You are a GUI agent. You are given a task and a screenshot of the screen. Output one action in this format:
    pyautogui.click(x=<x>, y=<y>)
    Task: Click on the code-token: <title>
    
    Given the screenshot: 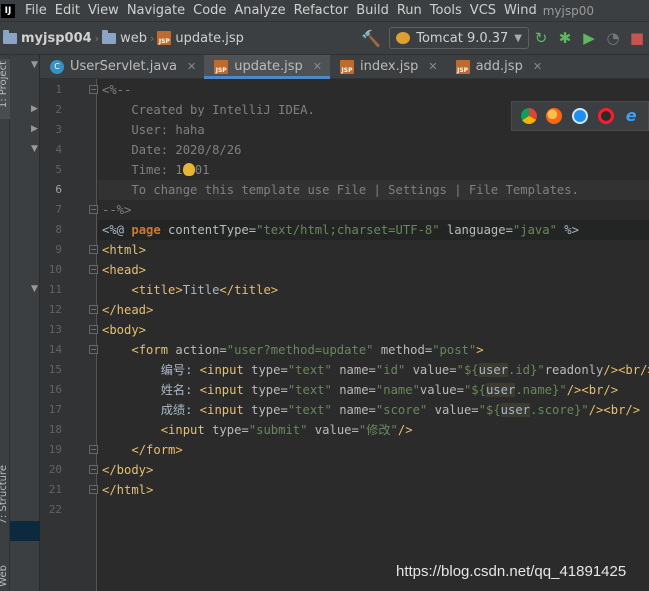 What is the action you would take?
    pyautogui.click(x=157, y=290)
    